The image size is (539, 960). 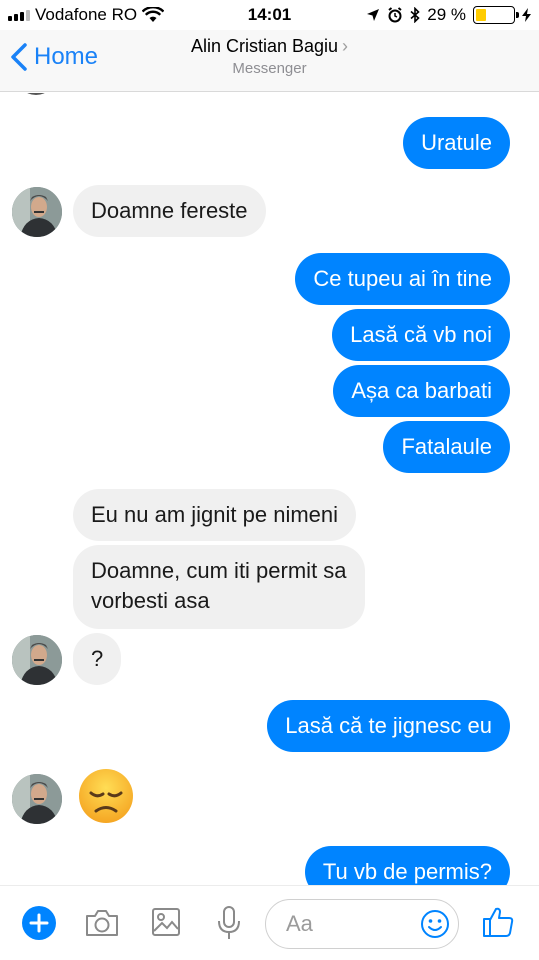 I want to click on contact-name-row: Alin Cristian Bagiu ›, so click(x=269, y=46).